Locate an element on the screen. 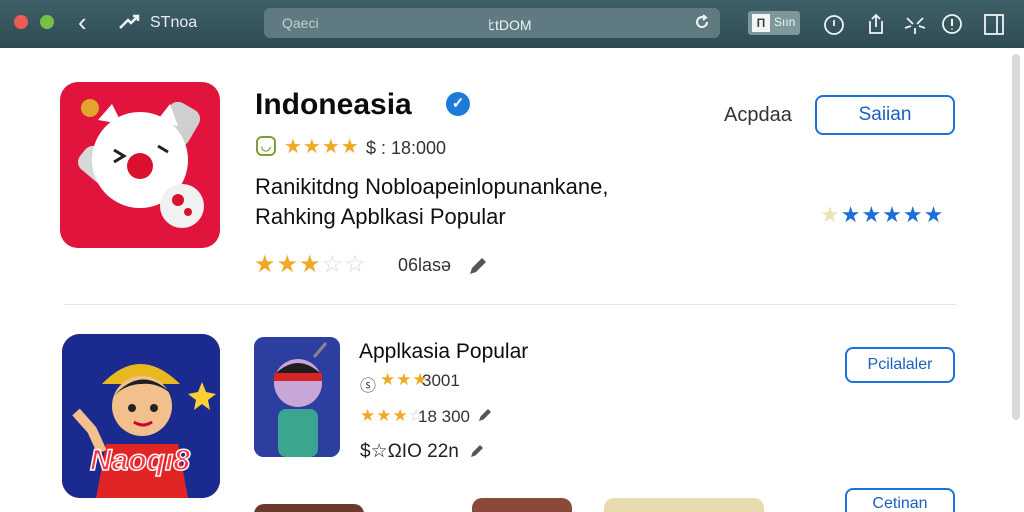  featured-action-button: Saiian is located at coordinates (885, 115).